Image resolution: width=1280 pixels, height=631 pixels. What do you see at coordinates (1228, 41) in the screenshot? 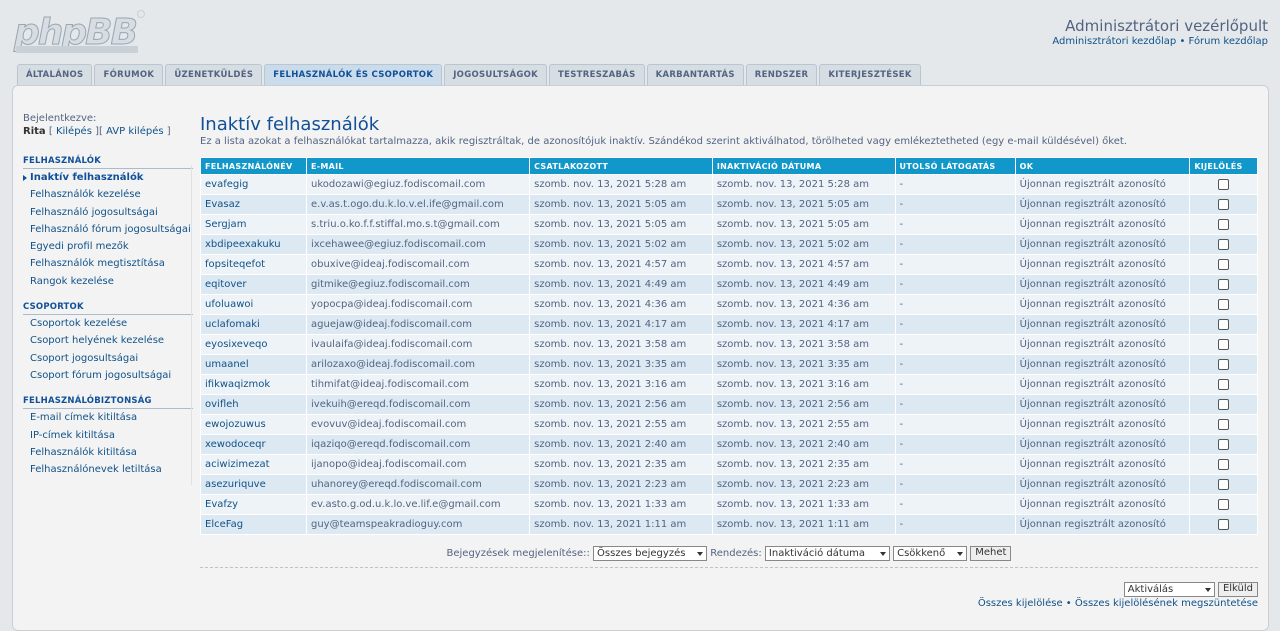
I see `forum-home-link: Fórum kezdőlap` at bounding box center [1228, 41].